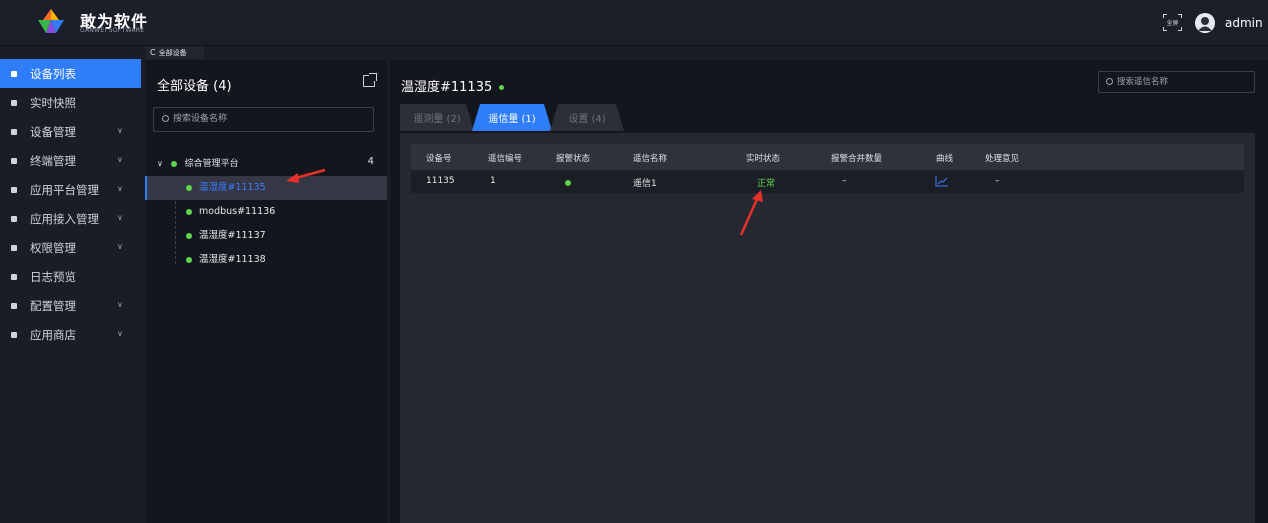 Image resolution: width=1268 pixels, height=523 pixels. I want to click on tree-device-node: 温湿度#11137, so click(266, 236).